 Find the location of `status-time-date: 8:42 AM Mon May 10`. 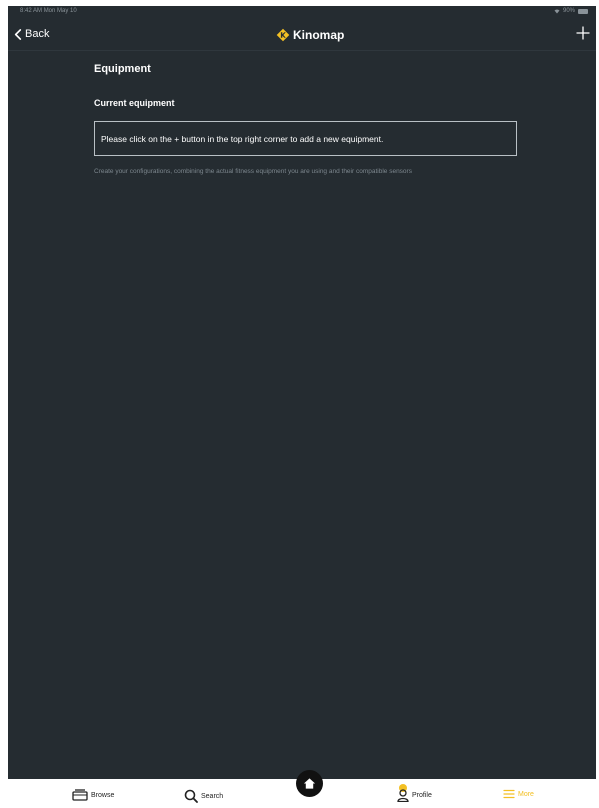

status-time-date: 8:42 AM Mon May 10 is located at coordinates (48, 11).